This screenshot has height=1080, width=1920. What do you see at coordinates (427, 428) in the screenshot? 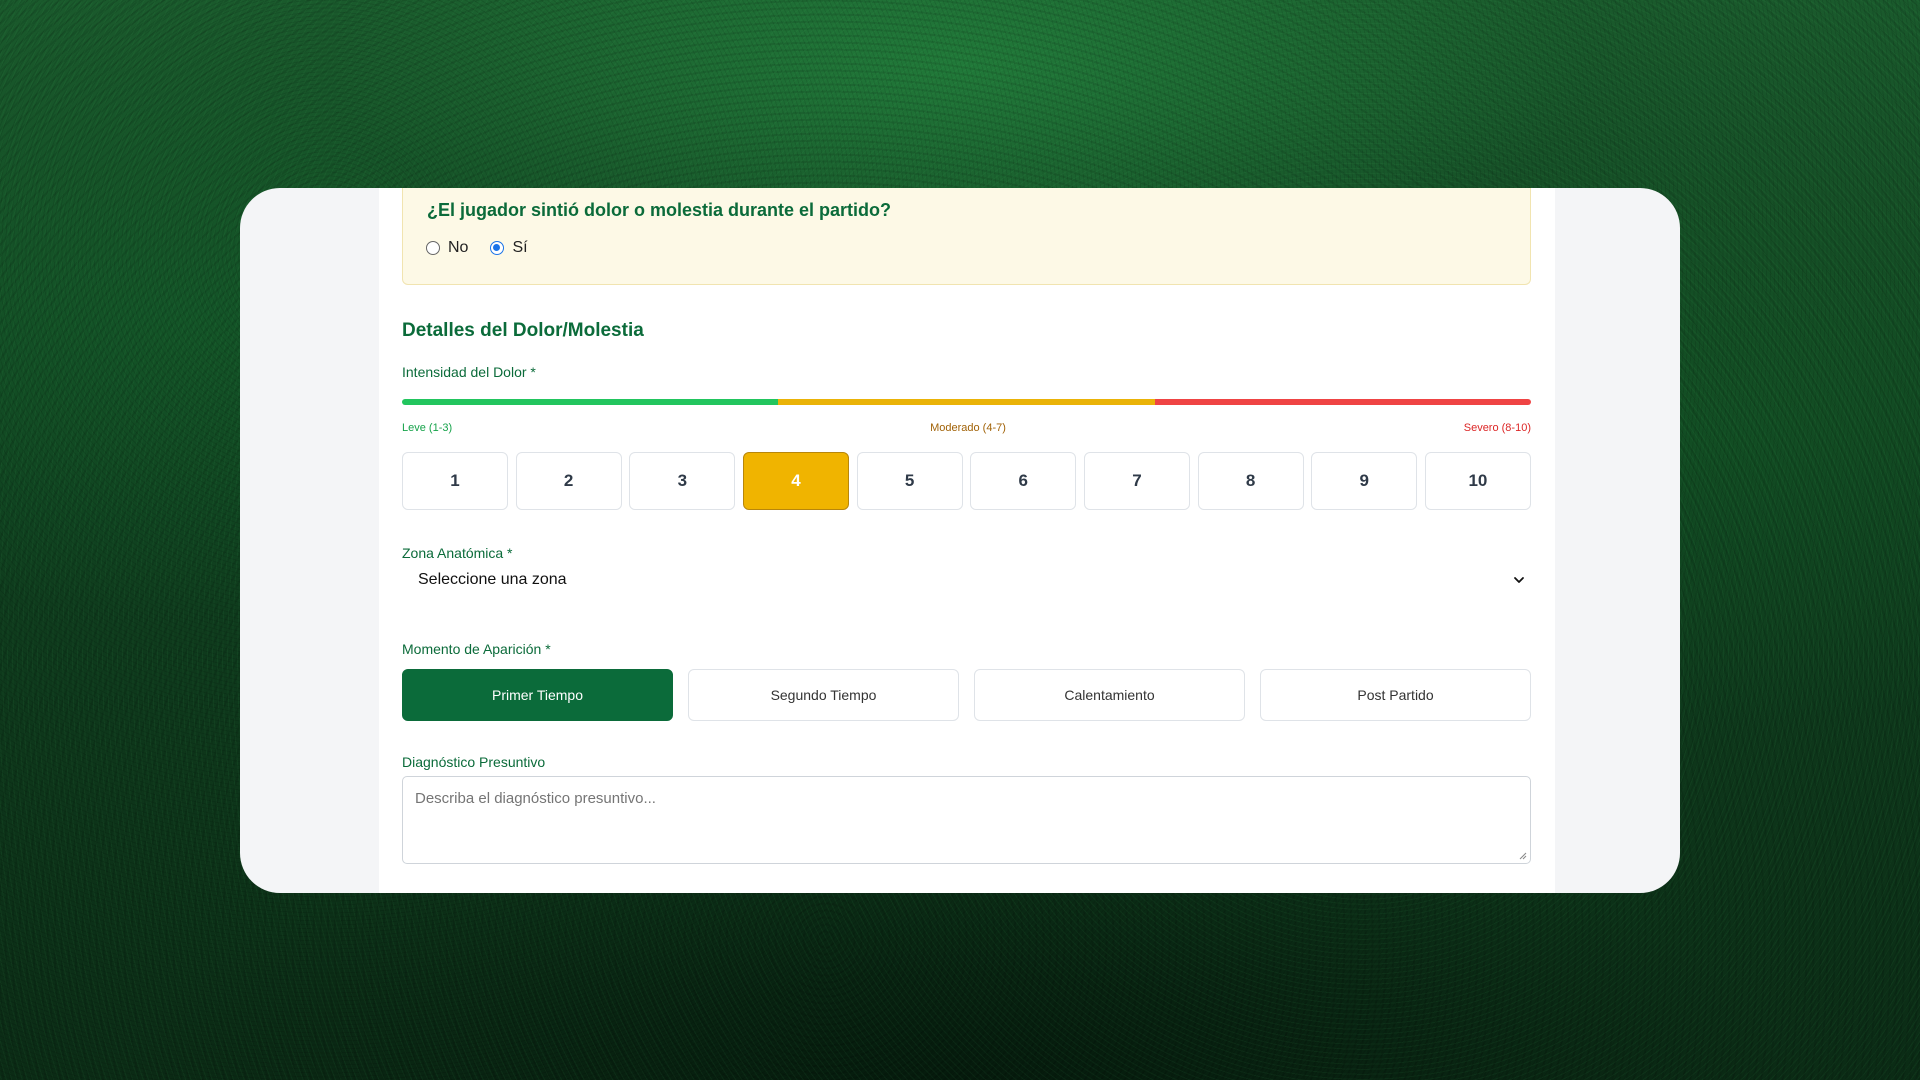
I see `scale-label-mild: Leve (1-3)` at bounding box center [427, 428].